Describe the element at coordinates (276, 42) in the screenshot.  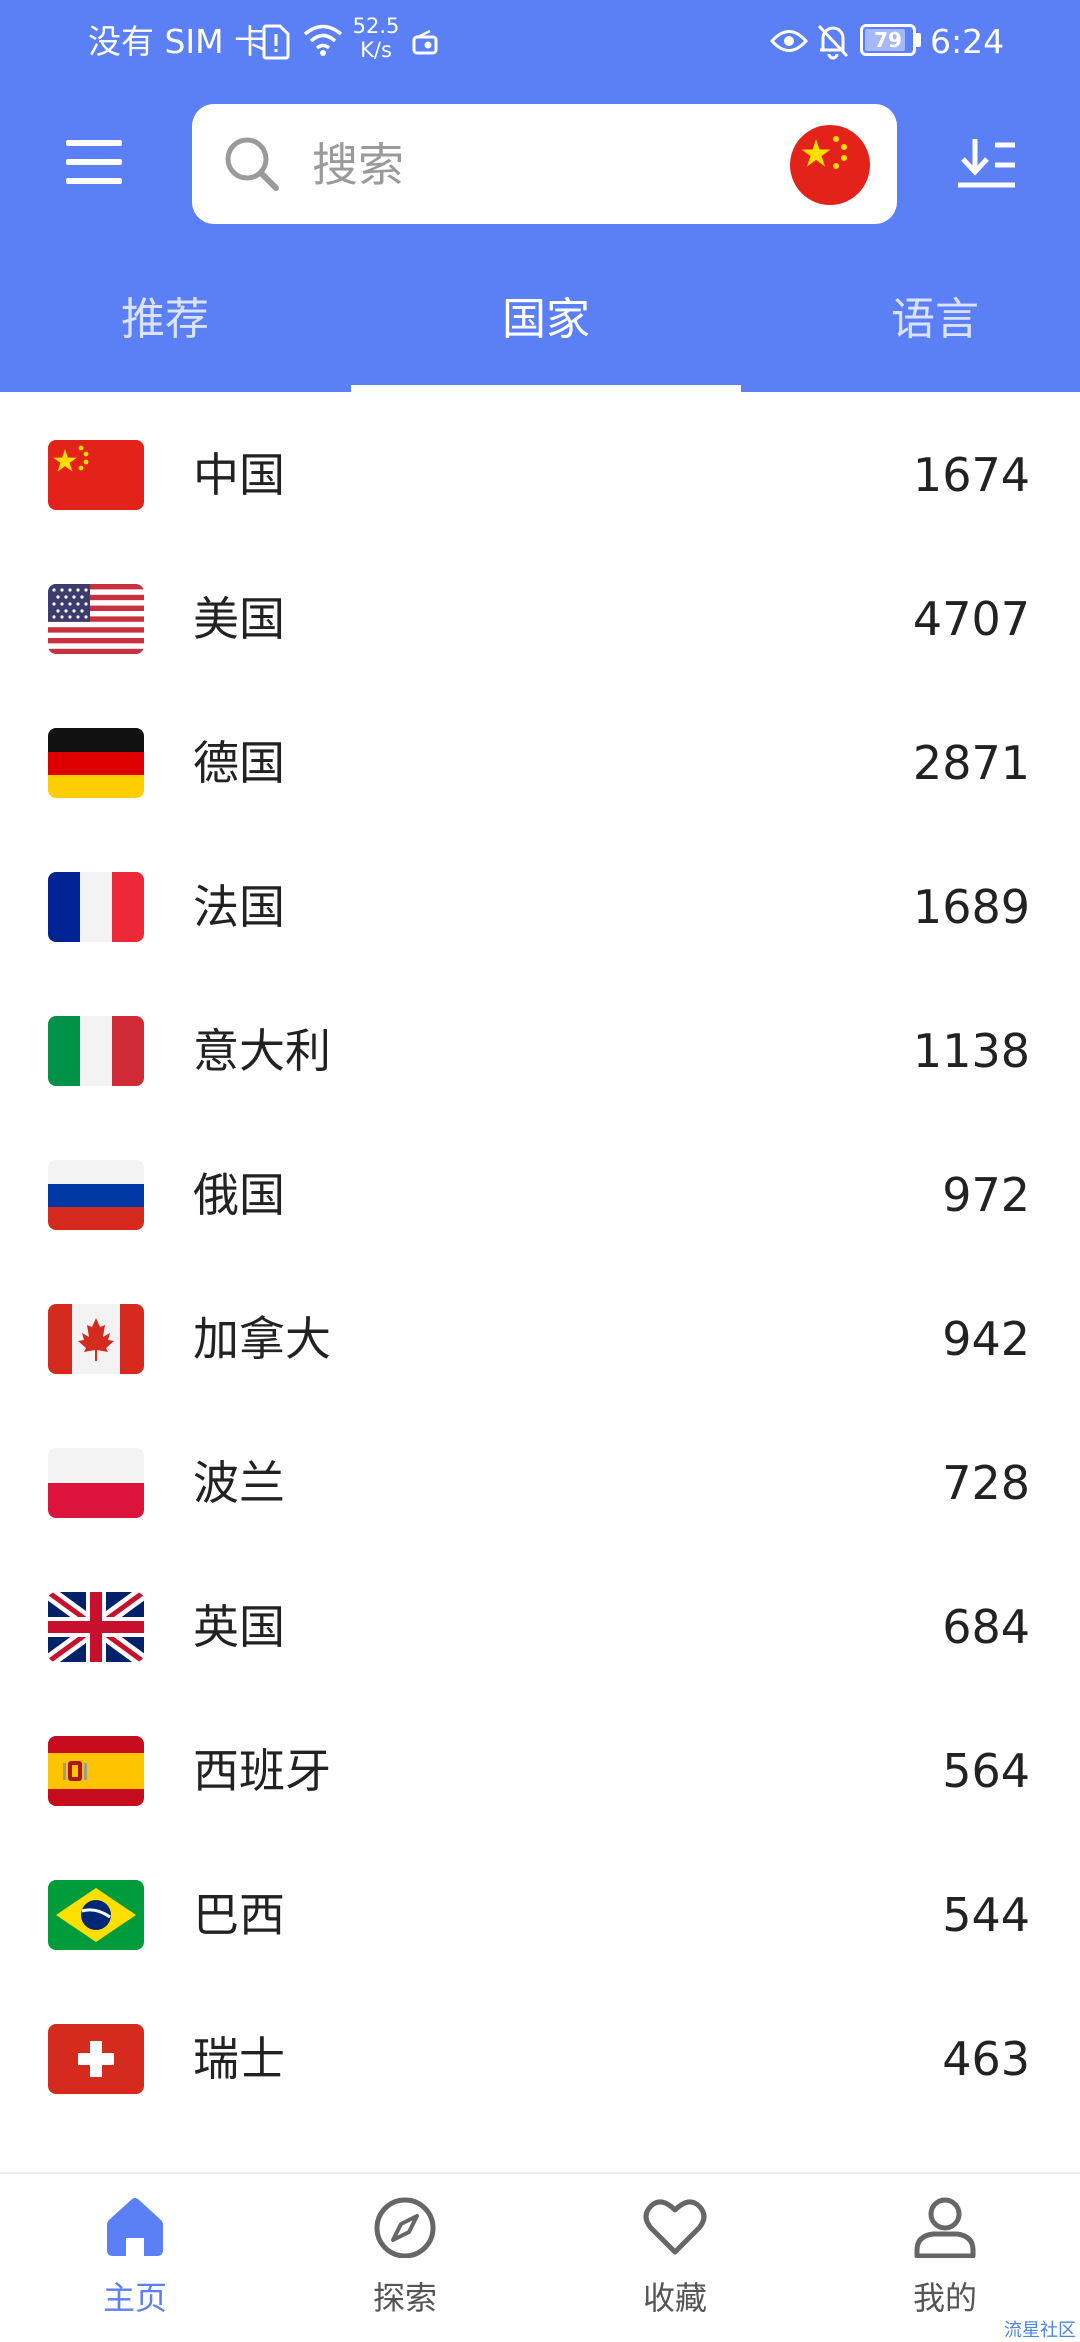
I see `sim-alert-icon` at that location.